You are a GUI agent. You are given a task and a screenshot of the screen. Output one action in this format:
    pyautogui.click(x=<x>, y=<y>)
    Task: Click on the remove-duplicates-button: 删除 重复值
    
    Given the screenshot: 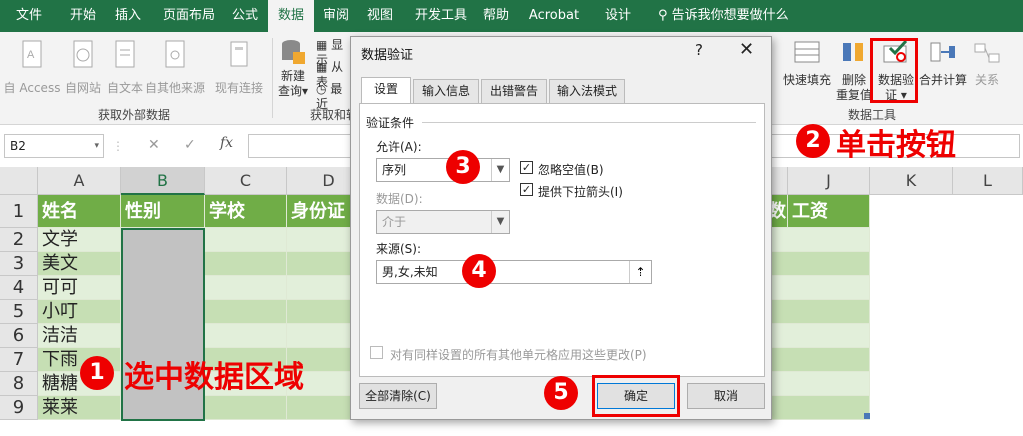 What is the action you would take?
    pyautogui.click(x=854, y=71)
    